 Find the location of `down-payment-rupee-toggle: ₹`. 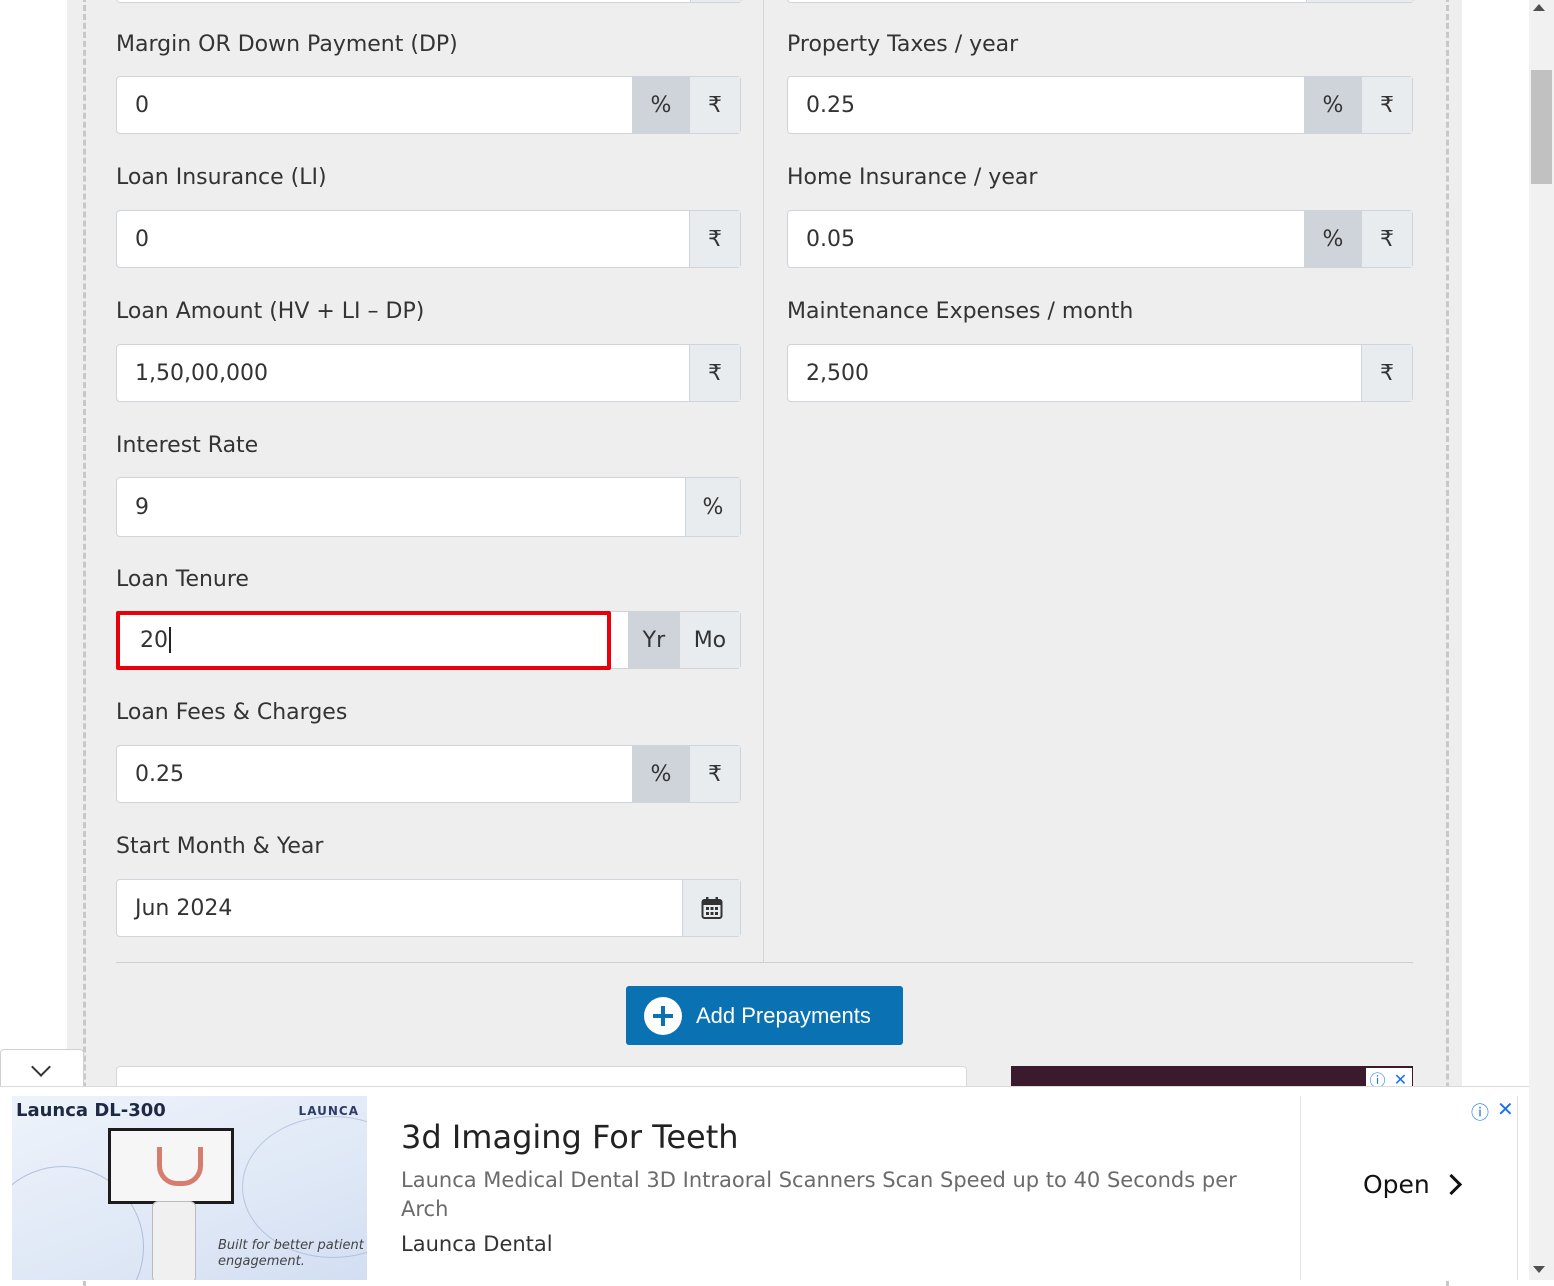

down-payment-rupee-toggle: ₹ is located at coordinates (714, 105).